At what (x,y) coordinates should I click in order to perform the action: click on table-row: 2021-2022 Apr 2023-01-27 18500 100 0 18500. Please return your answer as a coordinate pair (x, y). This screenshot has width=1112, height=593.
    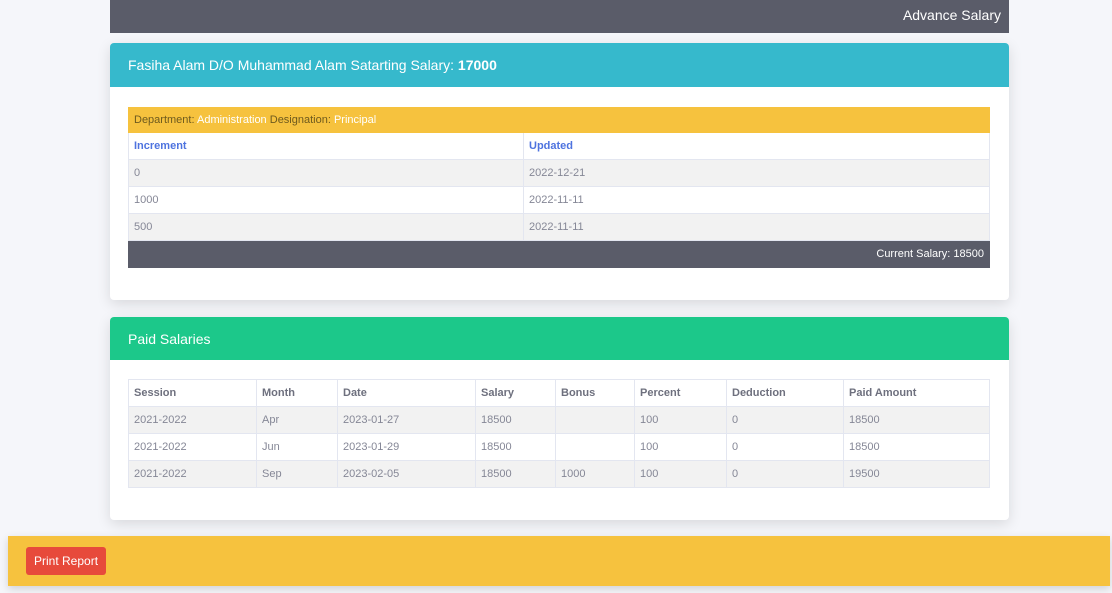
    Looking at the image, I should click on (559, 420).